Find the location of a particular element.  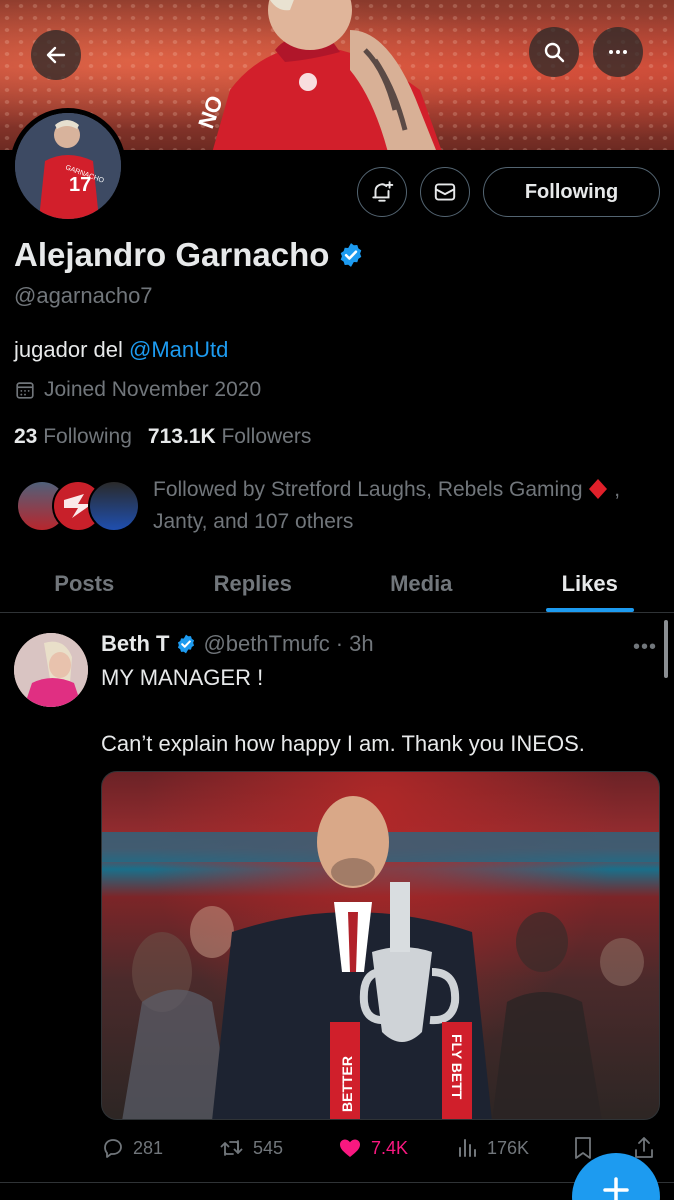

tab-likes: Likes is located at coordinates (590, 583).